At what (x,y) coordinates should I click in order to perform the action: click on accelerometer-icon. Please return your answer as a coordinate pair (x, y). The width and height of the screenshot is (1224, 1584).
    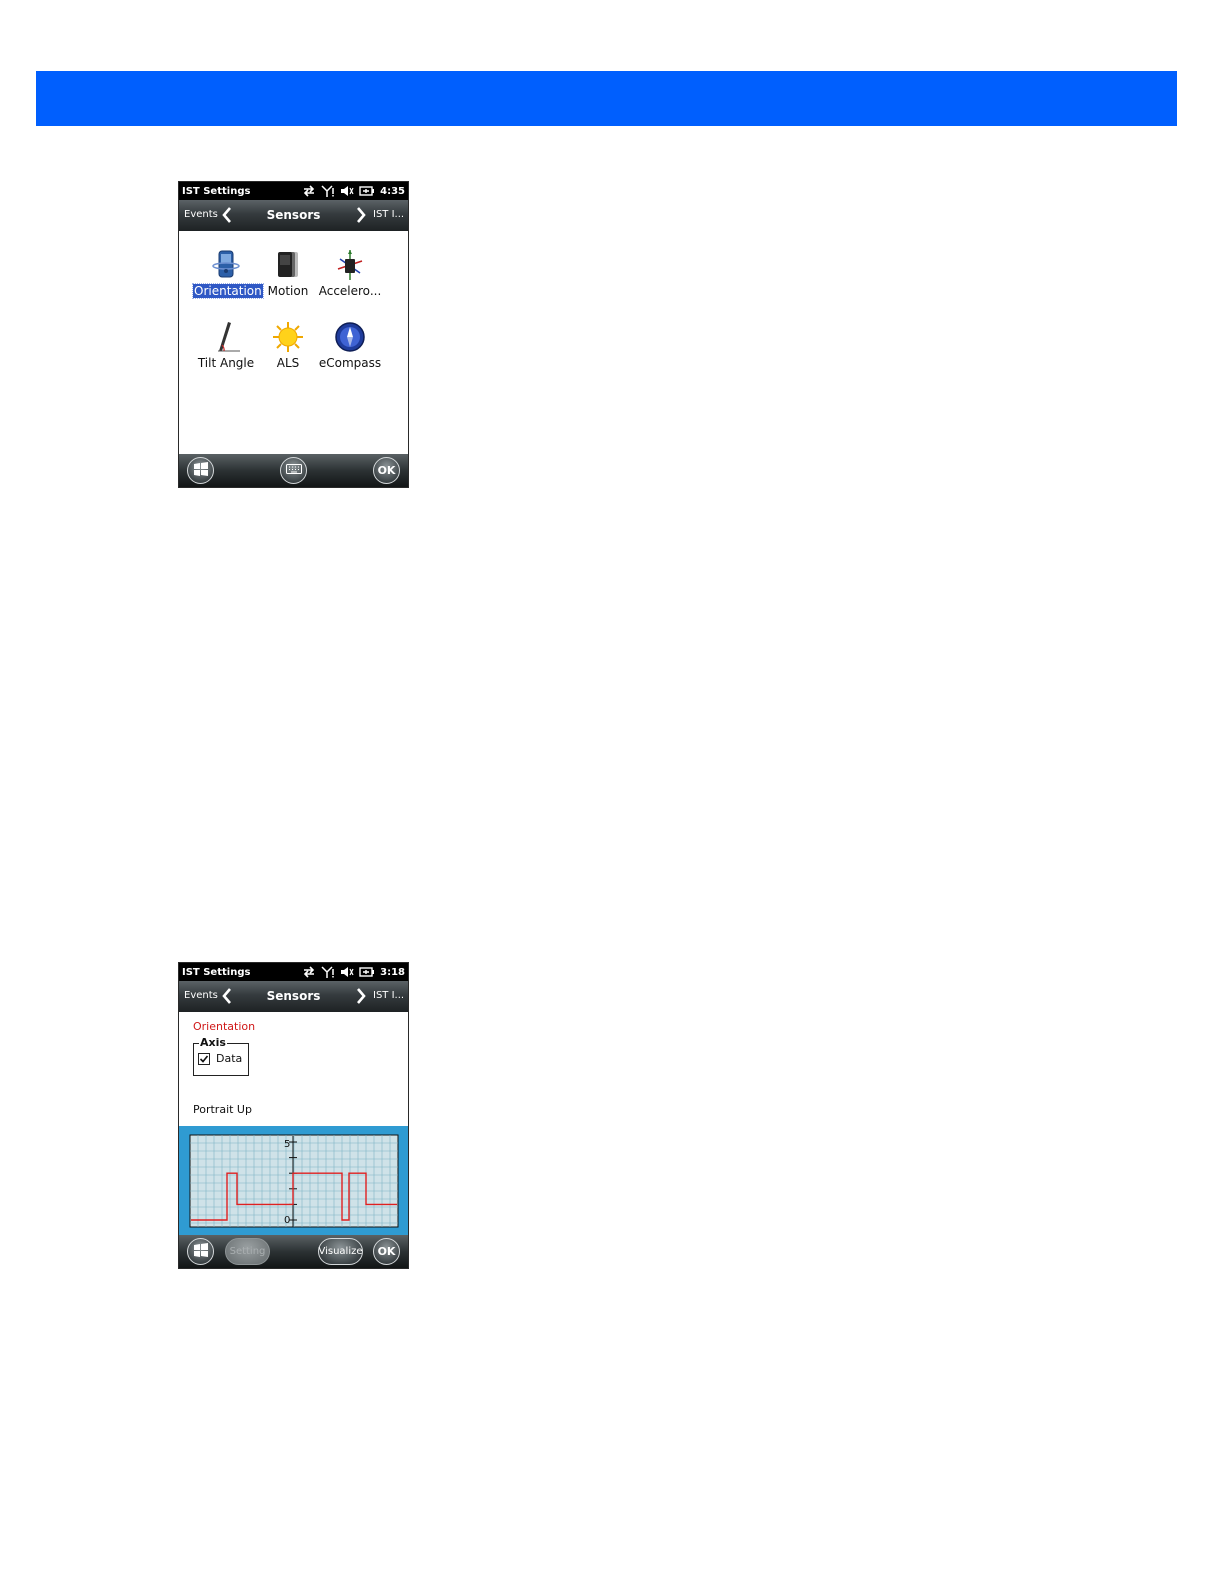
    Looking at the image, I should click on (350, 265).